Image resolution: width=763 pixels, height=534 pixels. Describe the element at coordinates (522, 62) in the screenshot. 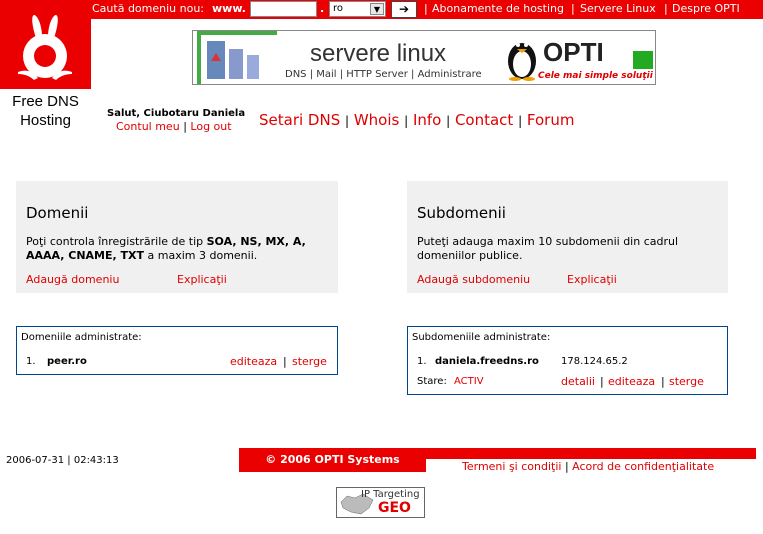

I see `penguin-icon` at that location.